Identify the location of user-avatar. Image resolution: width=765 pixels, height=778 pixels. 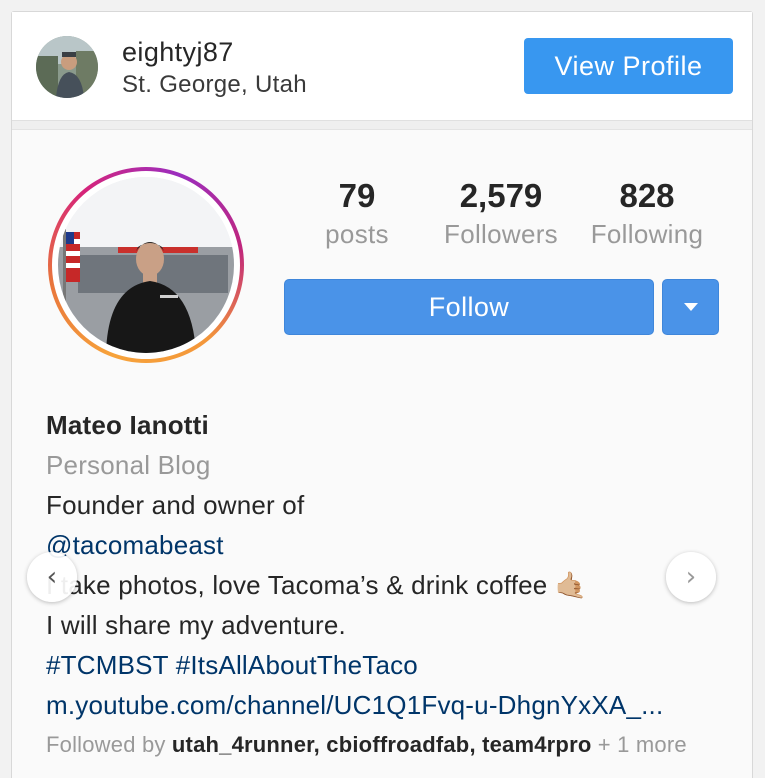
(67, 67).